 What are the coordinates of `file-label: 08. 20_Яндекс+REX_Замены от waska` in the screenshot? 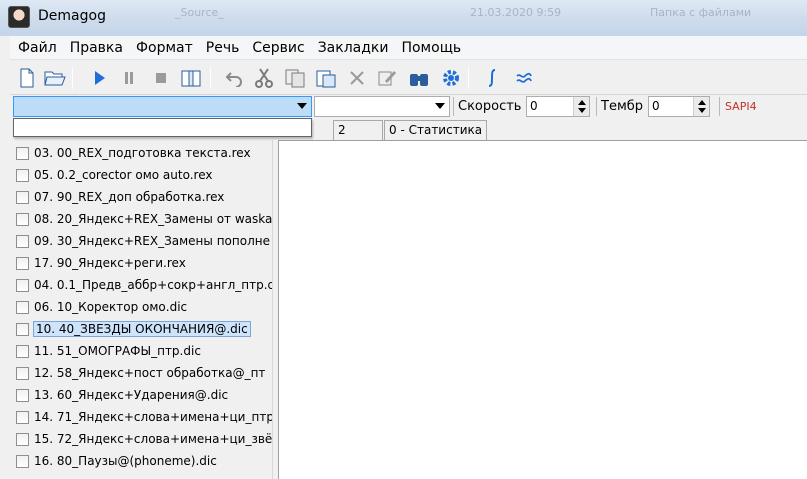 It's located at (153, 219).